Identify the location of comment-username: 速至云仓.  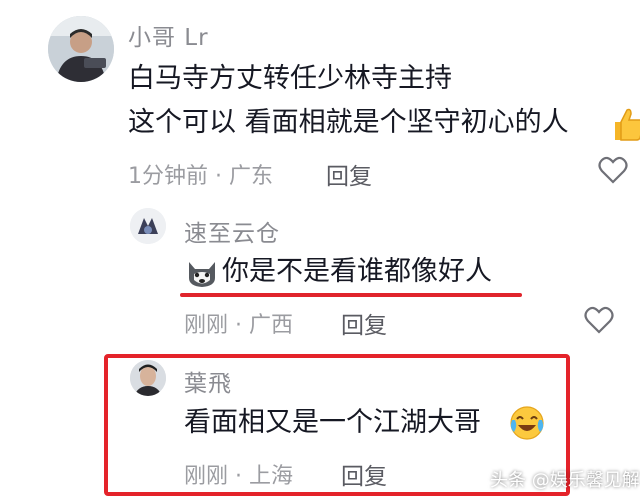
(232, 231).